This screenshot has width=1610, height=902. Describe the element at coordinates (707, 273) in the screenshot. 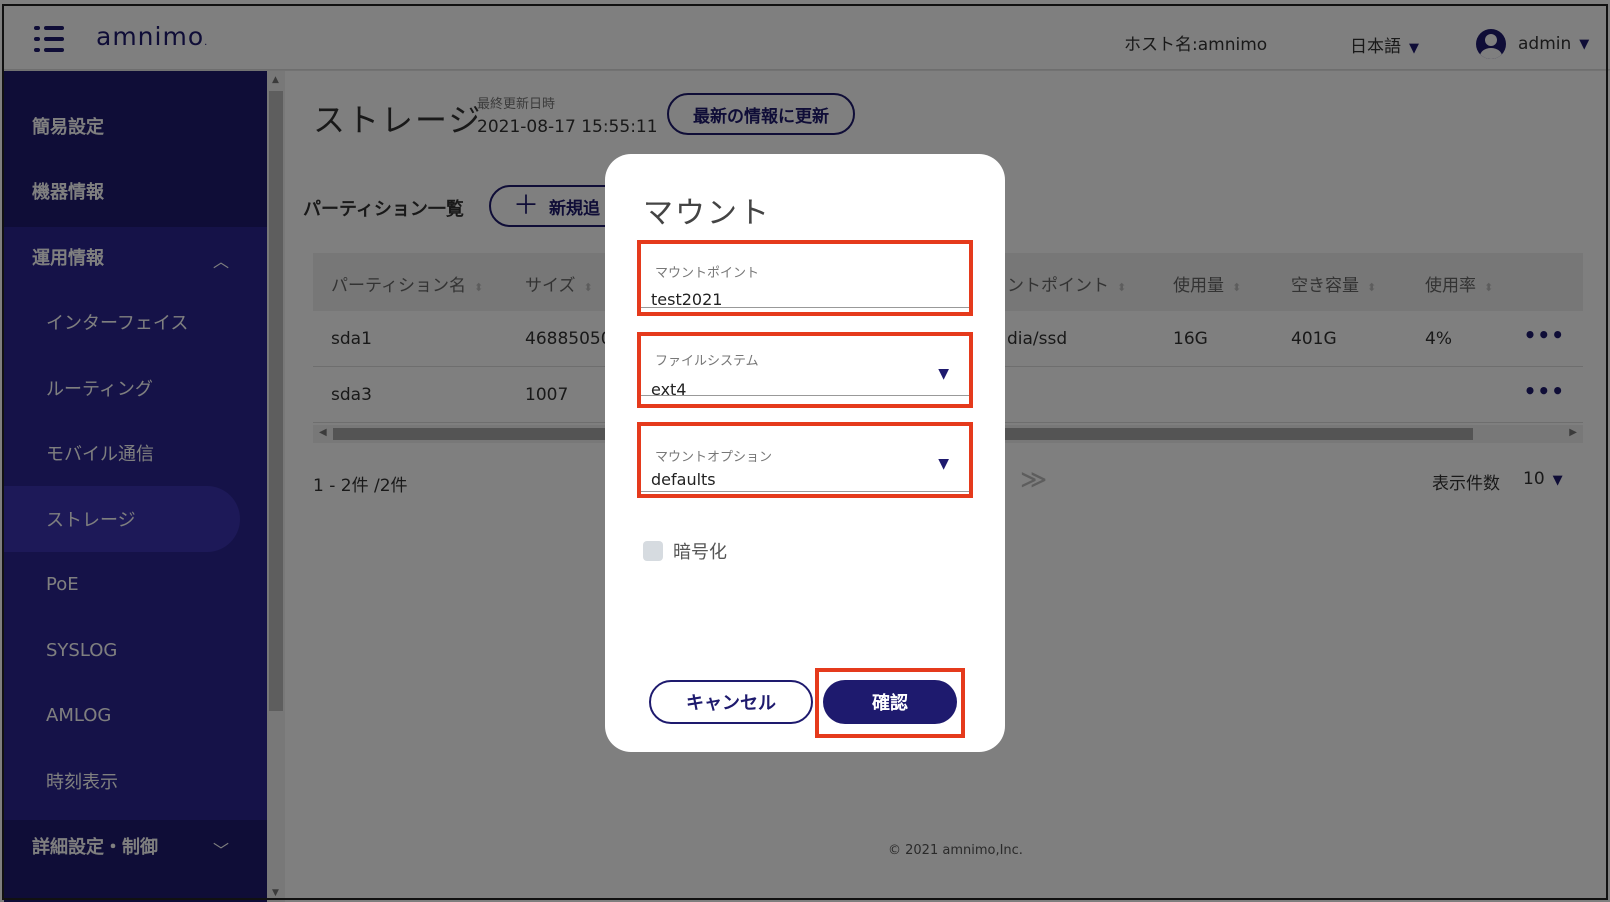

I see `mount-point-label: マウントポイント` at that location.